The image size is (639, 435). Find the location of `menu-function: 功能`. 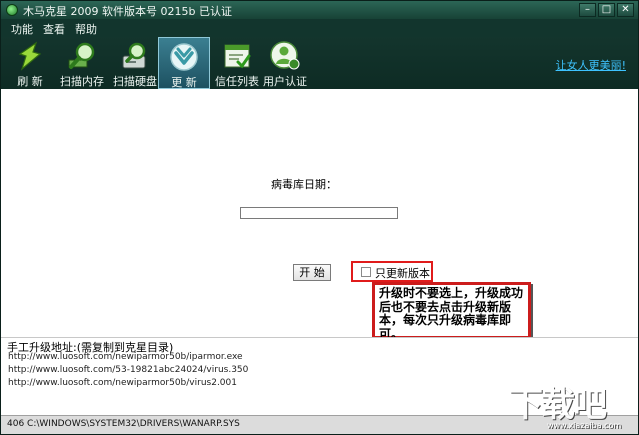

menu-function: 功能 is located at coordinates (22, 28).